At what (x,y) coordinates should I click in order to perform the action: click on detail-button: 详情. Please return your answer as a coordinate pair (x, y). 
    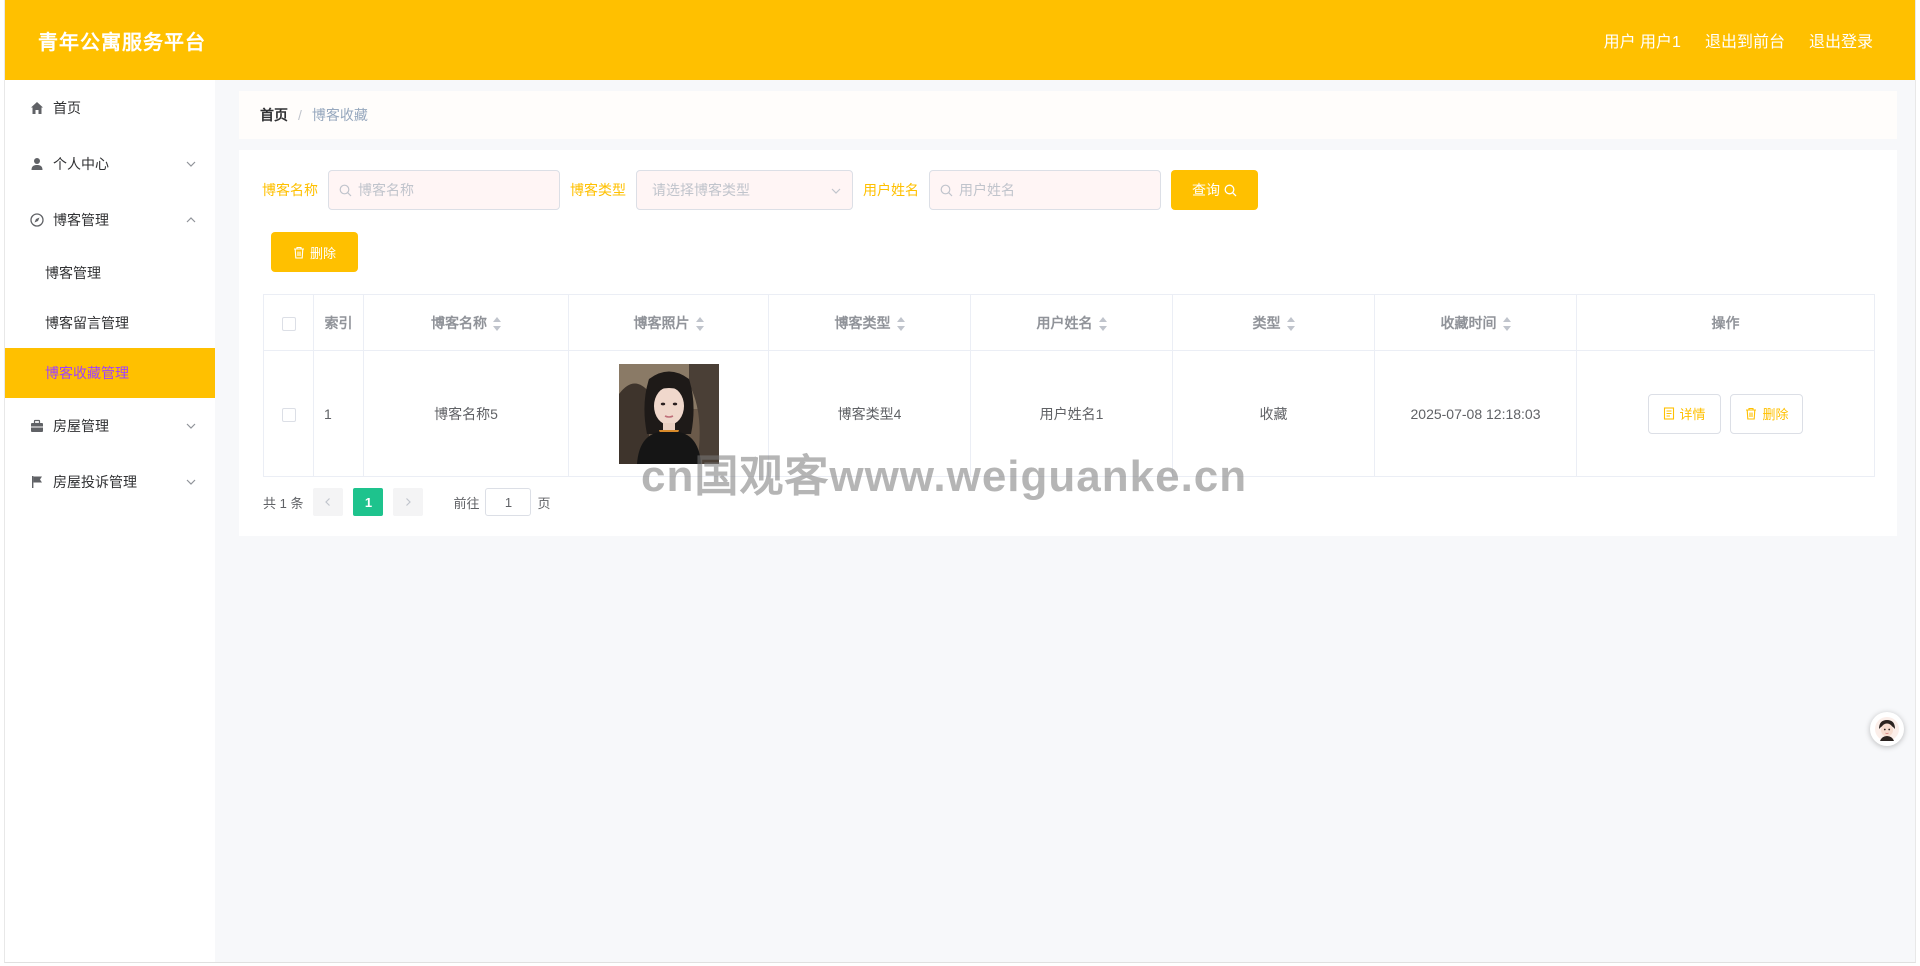
    Looking at the image, I should click on (1684, 413).